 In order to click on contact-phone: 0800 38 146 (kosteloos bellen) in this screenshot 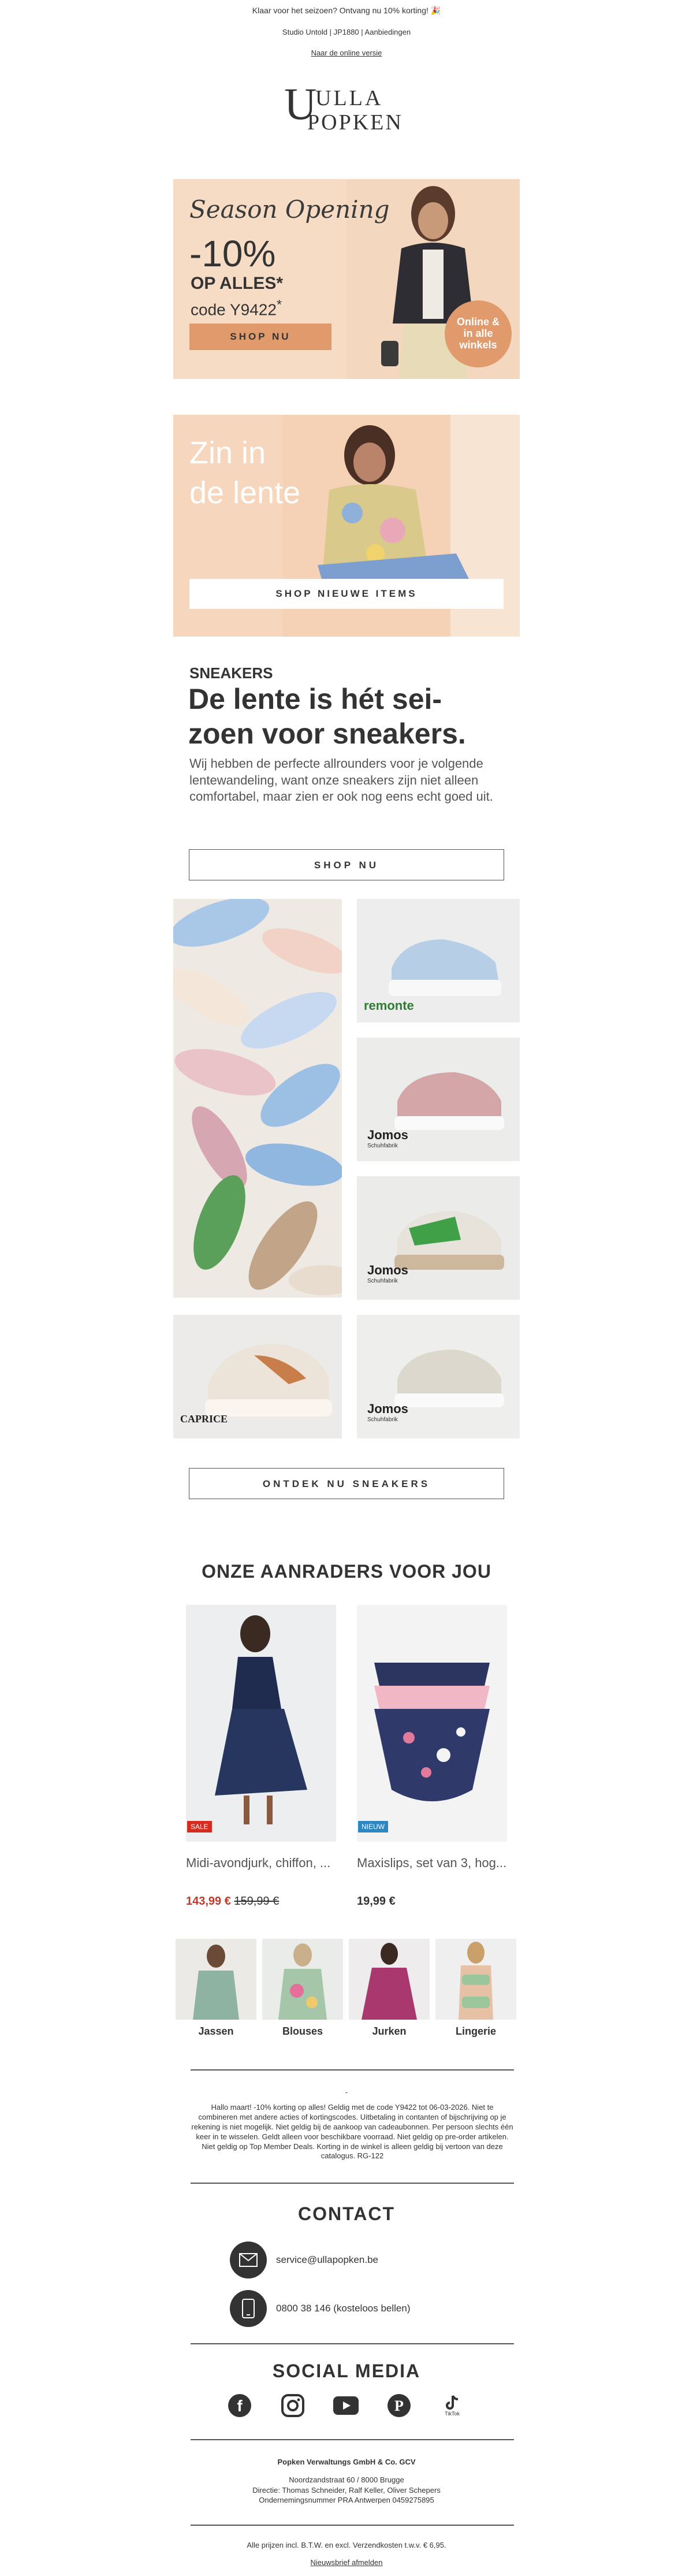, I will do `click(343, 2308)`.